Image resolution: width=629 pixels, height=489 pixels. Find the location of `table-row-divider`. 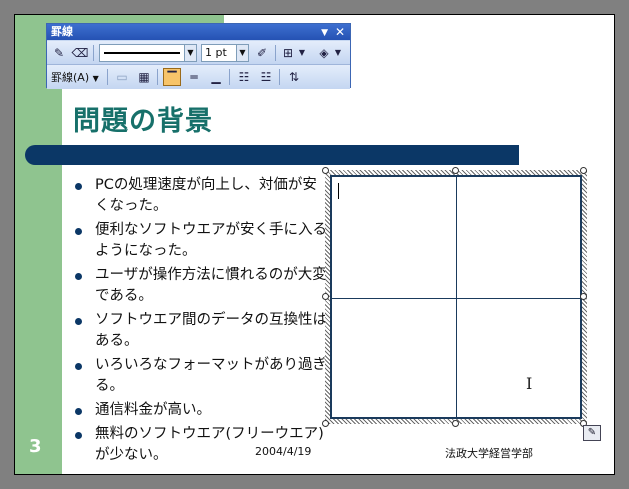

table-row-divider is located at coordinates (456, 298).